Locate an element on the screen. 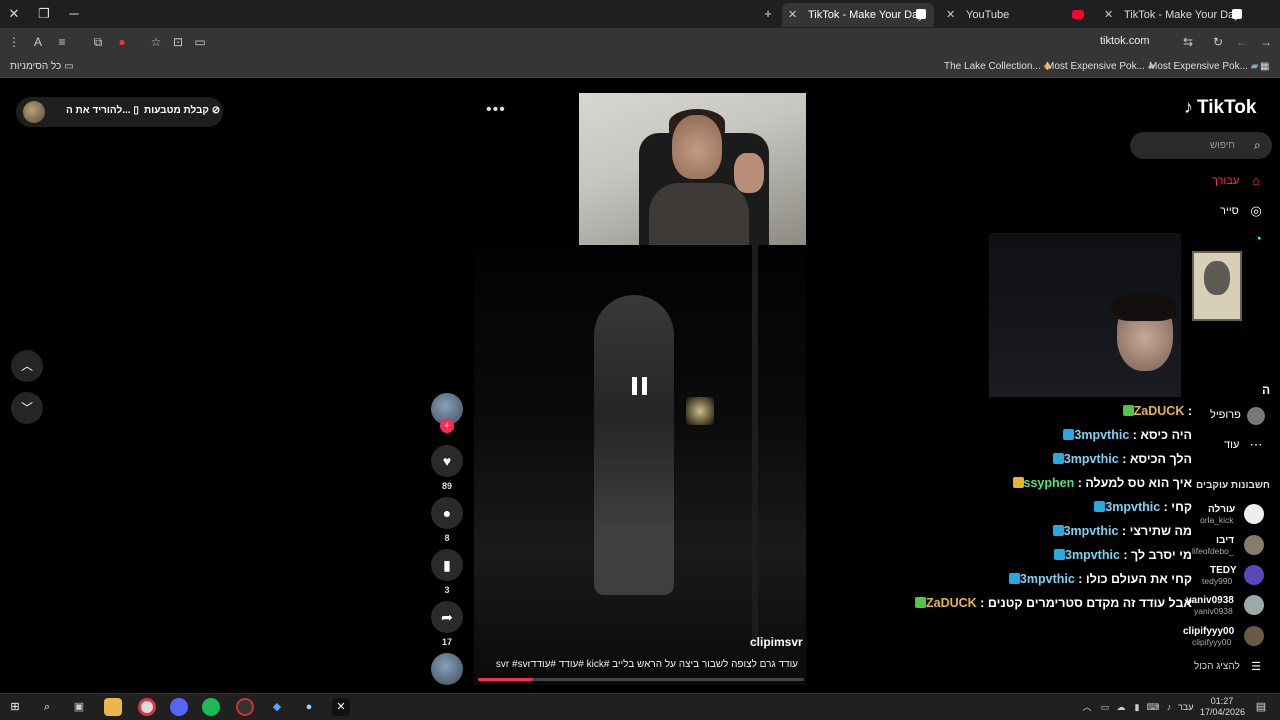  search-input: חיפוש ⌕ is located at coordinates (1201, 145).